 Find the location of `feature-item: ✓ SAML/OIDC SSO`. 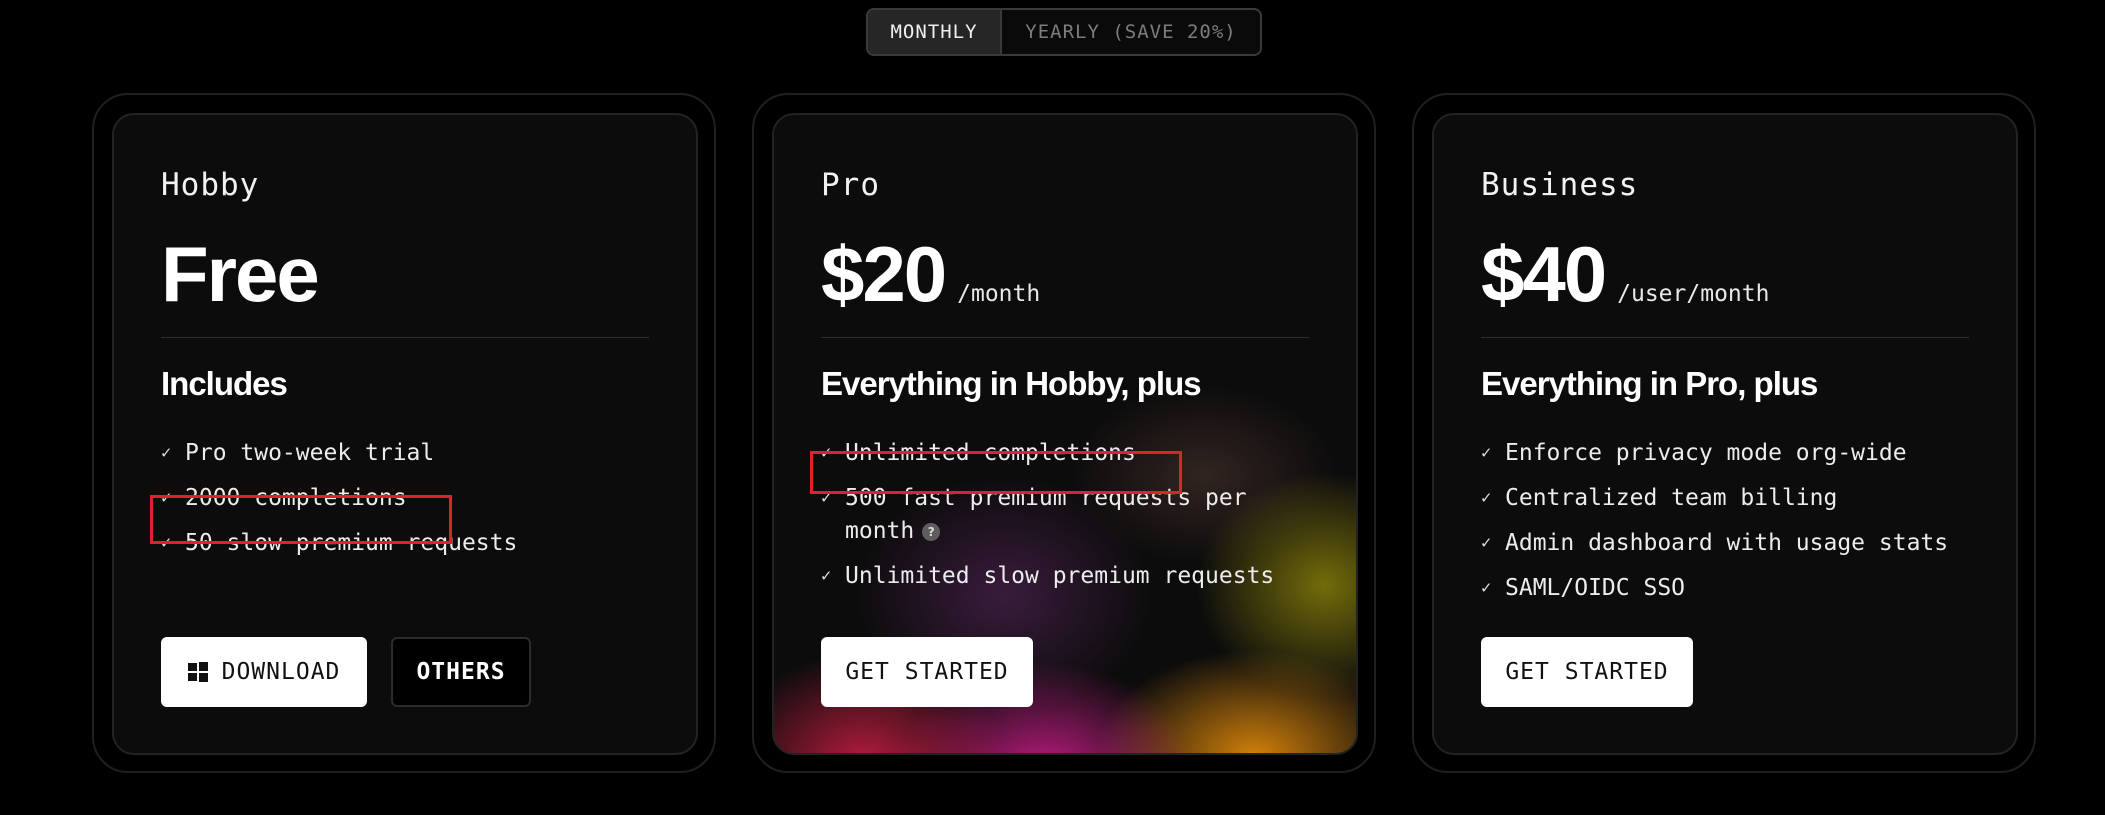

feature-item: ✓ SAML/OIDC SSO is located at coordinates (1741, 588).